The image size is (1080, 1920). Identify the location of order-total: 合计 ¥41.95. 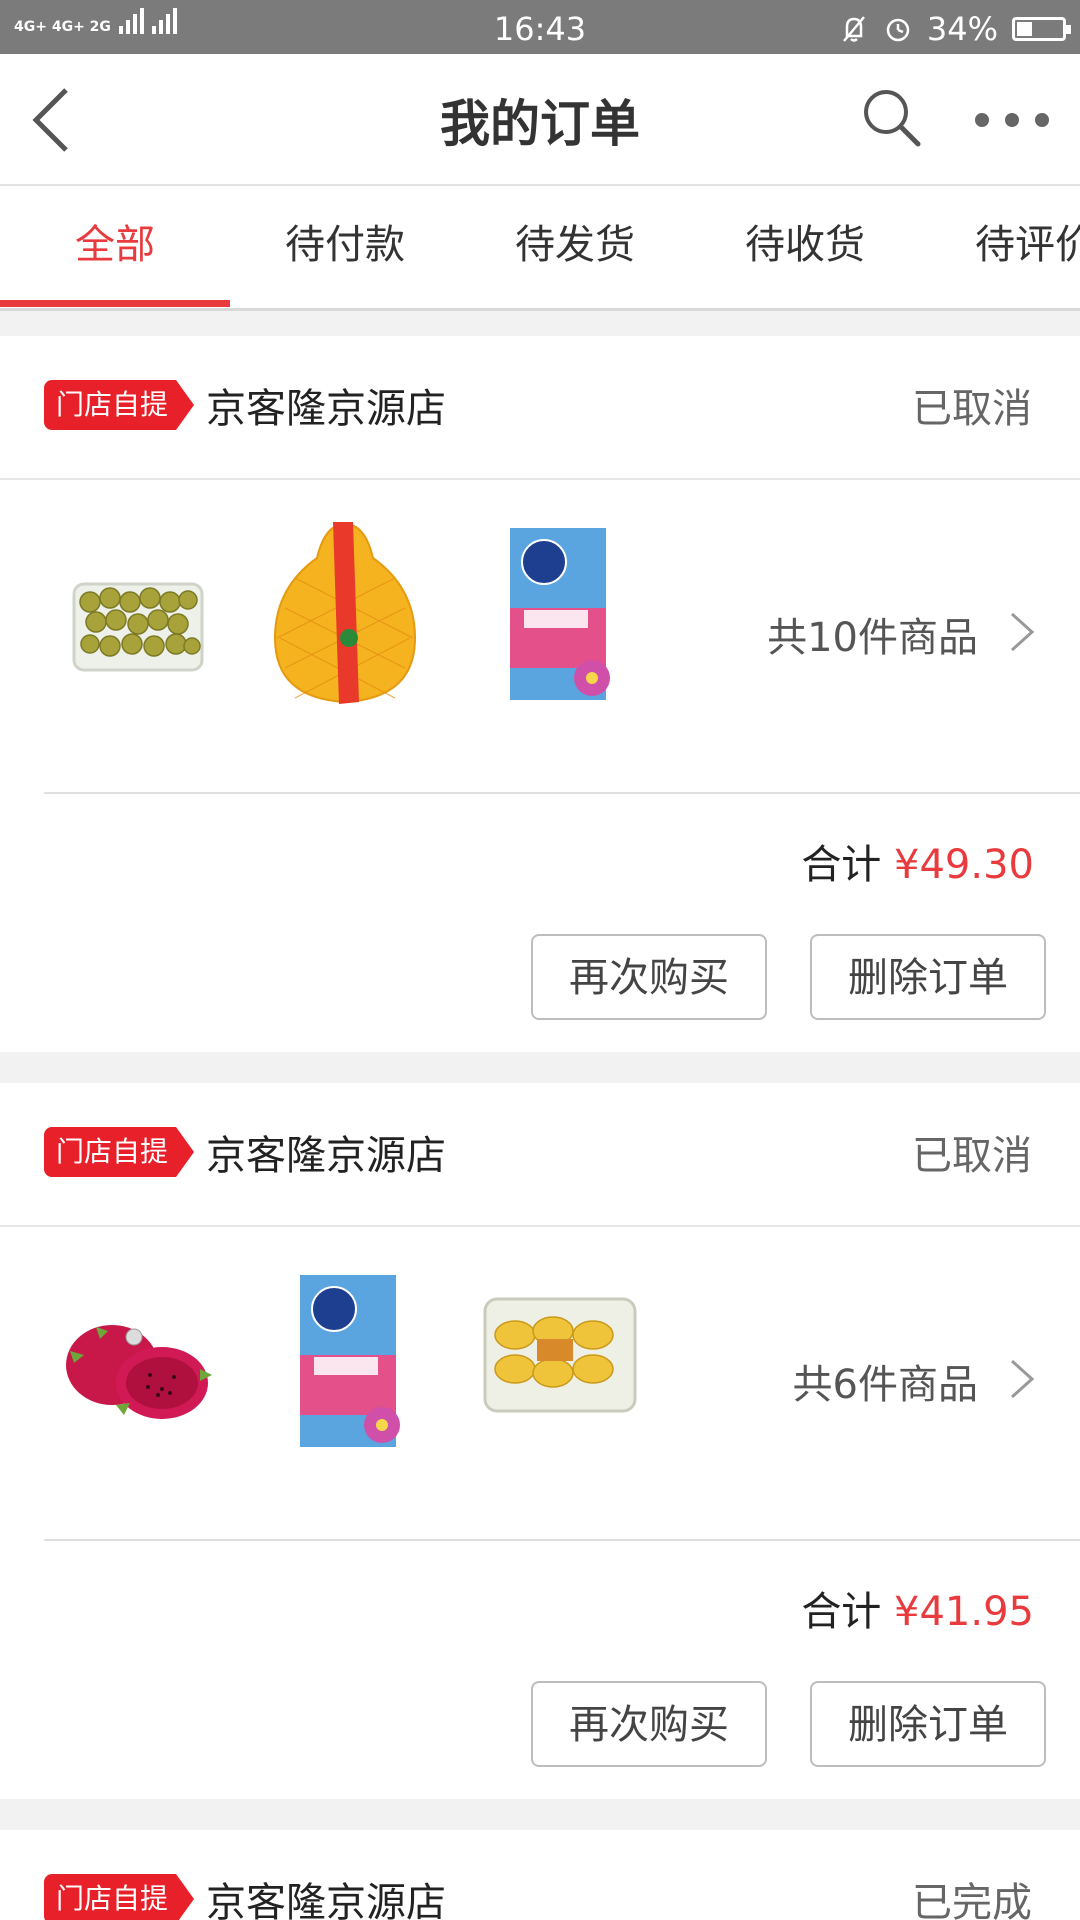
(917, 1608).